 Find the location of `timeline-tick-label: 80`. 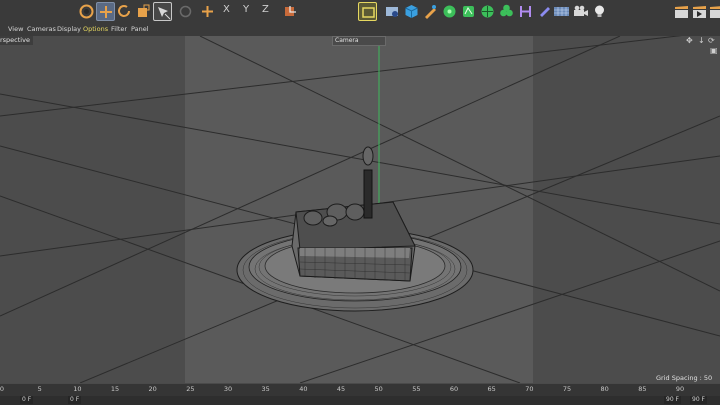

timeline-tick-label: 80 is located at coordinates (604, 389).